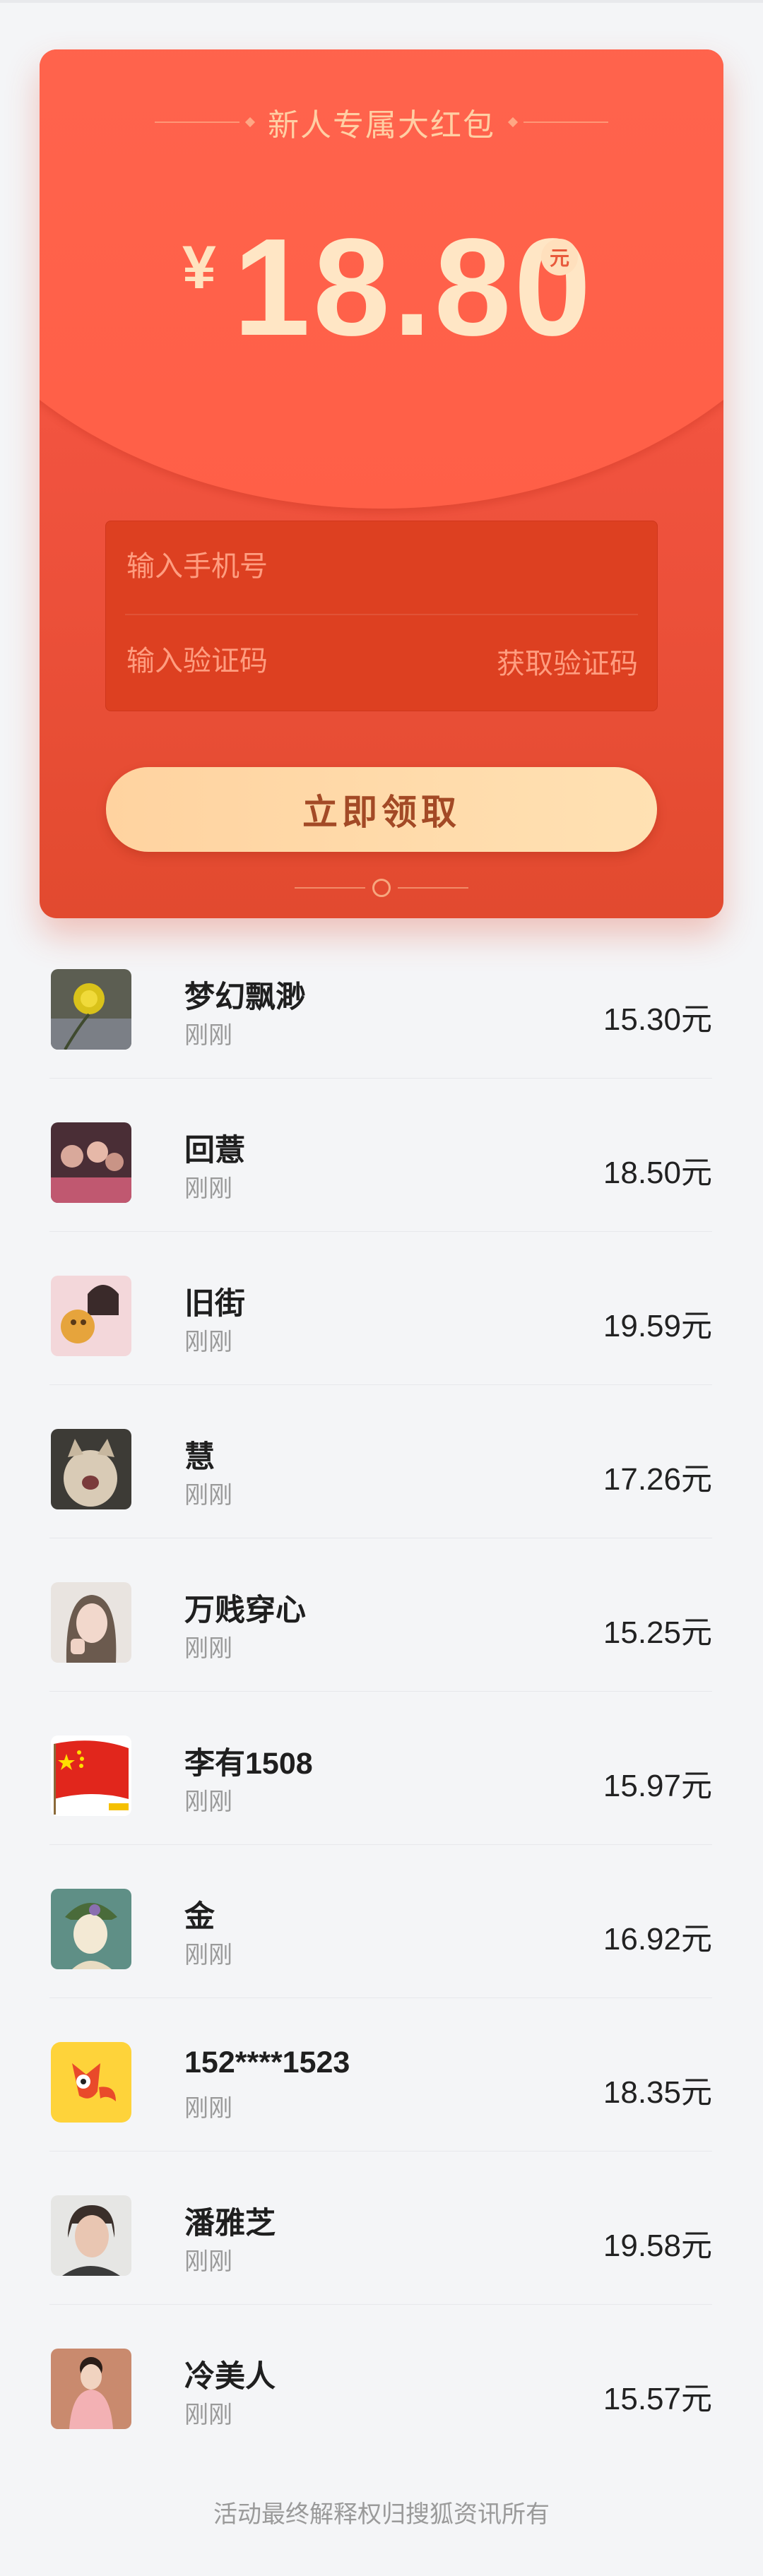 This screenshot has height=2576, width=763. What do you see at coordinates (657, 1479) in the screenshot?
I see `claim-amount: 17.26元` at bounding box center [657, 1479].